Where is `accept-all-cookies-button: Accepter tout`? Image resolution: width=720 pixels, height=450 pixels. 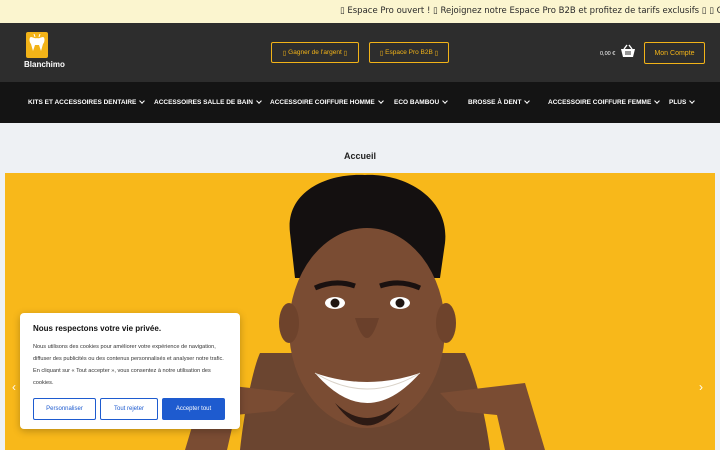
accept-all-cookies-button: Accepter tout is located at coordinates (193, 409).